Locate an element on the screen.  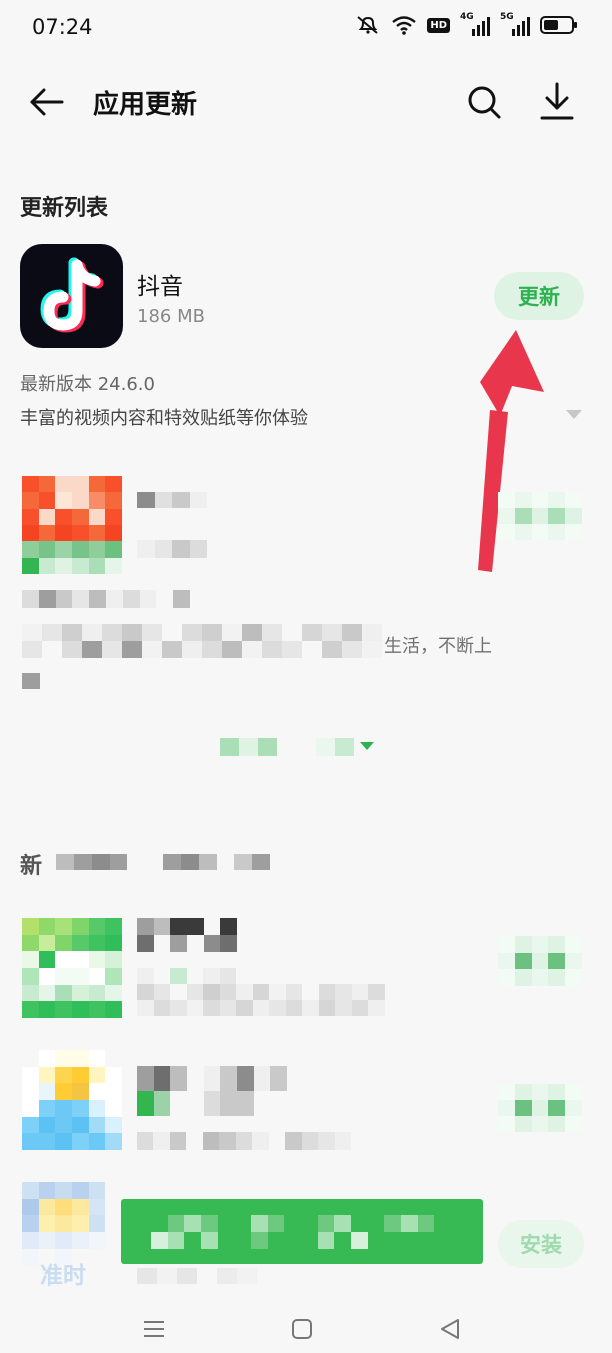
hd-icon: HD is located at coordinates (438, 25).